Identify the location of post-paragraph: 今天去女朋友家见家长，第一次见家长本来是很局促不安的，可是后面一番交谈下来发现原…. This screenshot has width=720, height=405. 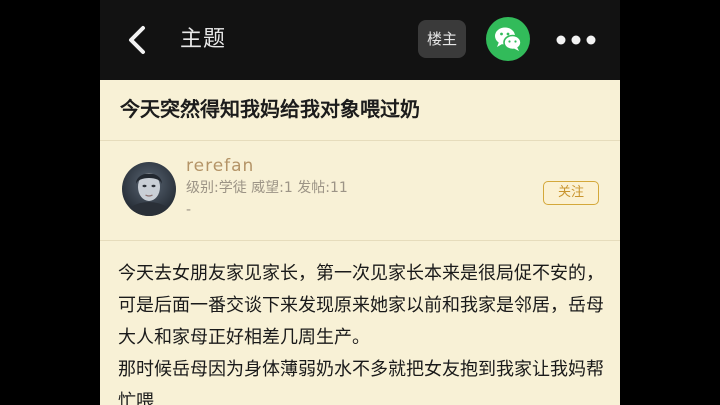
(361, 305).